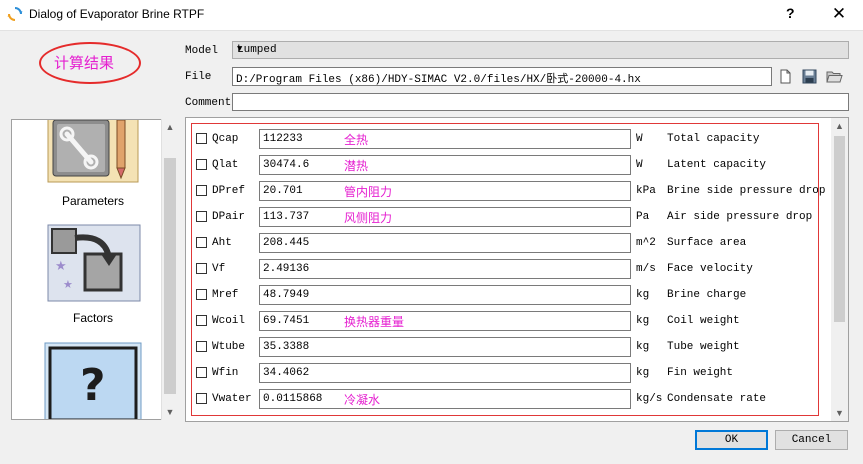  Describe the element at coordinates (809, 76) in the screenshot. I see `save-icon` at that location.